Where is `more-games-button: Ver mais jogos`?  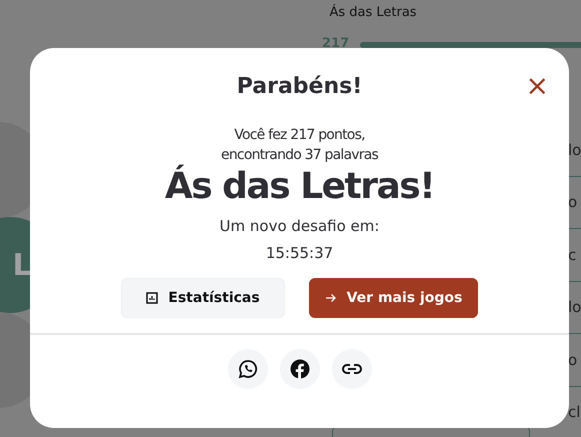 more-games-button: Ver mais jogos is located at coordinates (393, 298).